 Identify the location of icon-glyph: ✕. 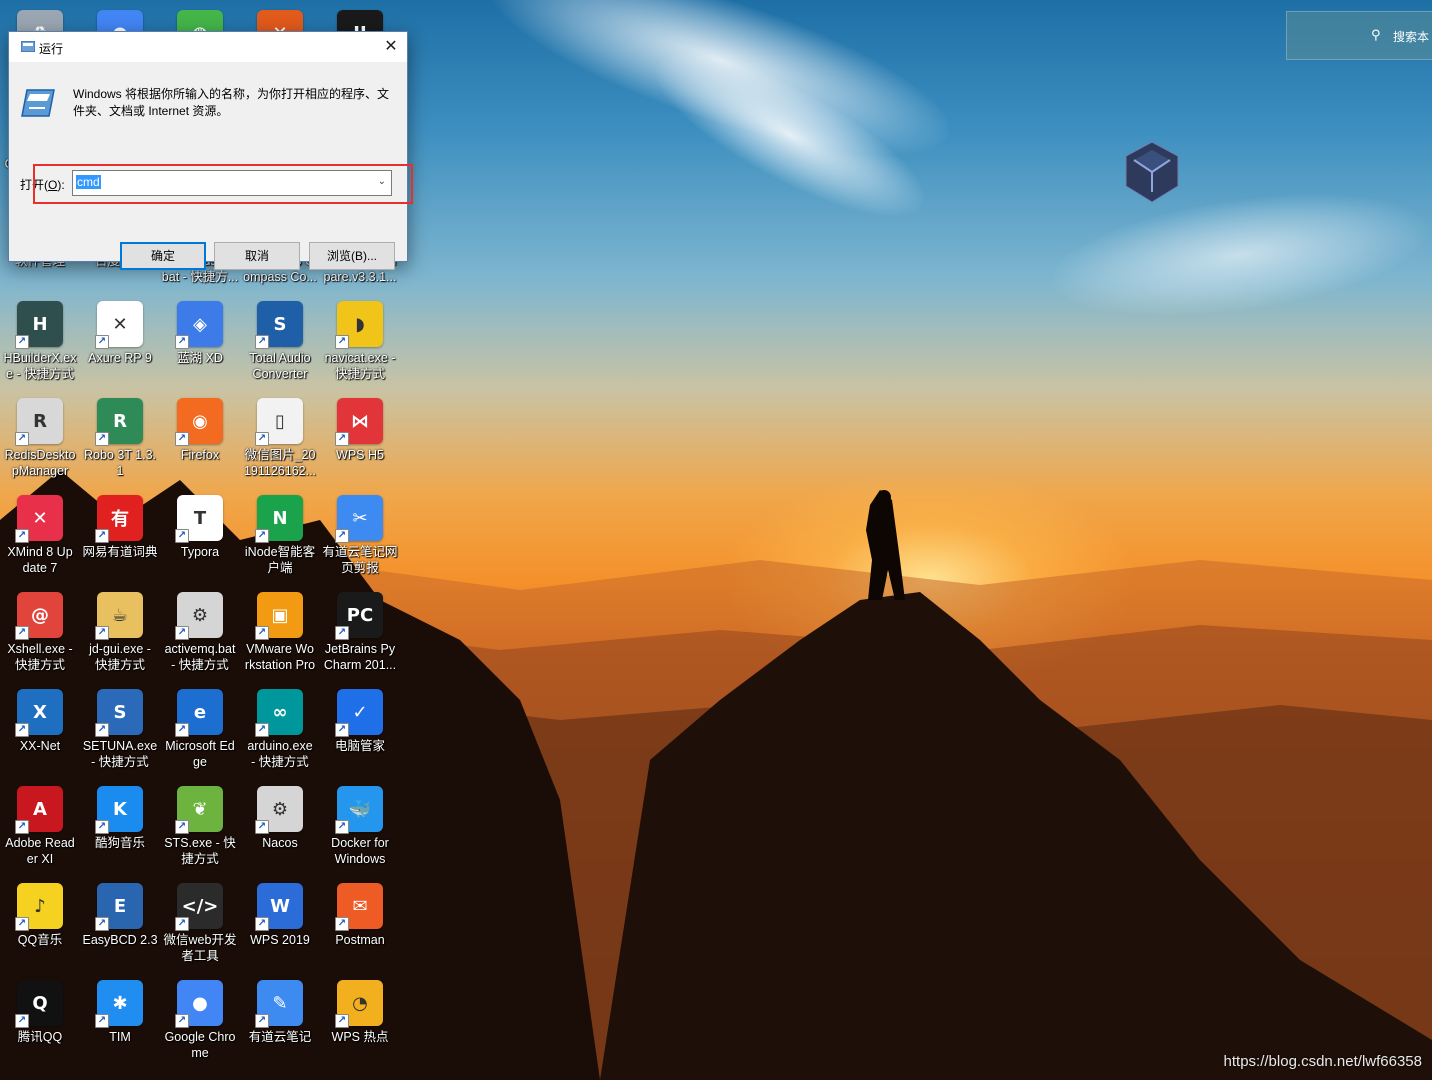
(120, 324).